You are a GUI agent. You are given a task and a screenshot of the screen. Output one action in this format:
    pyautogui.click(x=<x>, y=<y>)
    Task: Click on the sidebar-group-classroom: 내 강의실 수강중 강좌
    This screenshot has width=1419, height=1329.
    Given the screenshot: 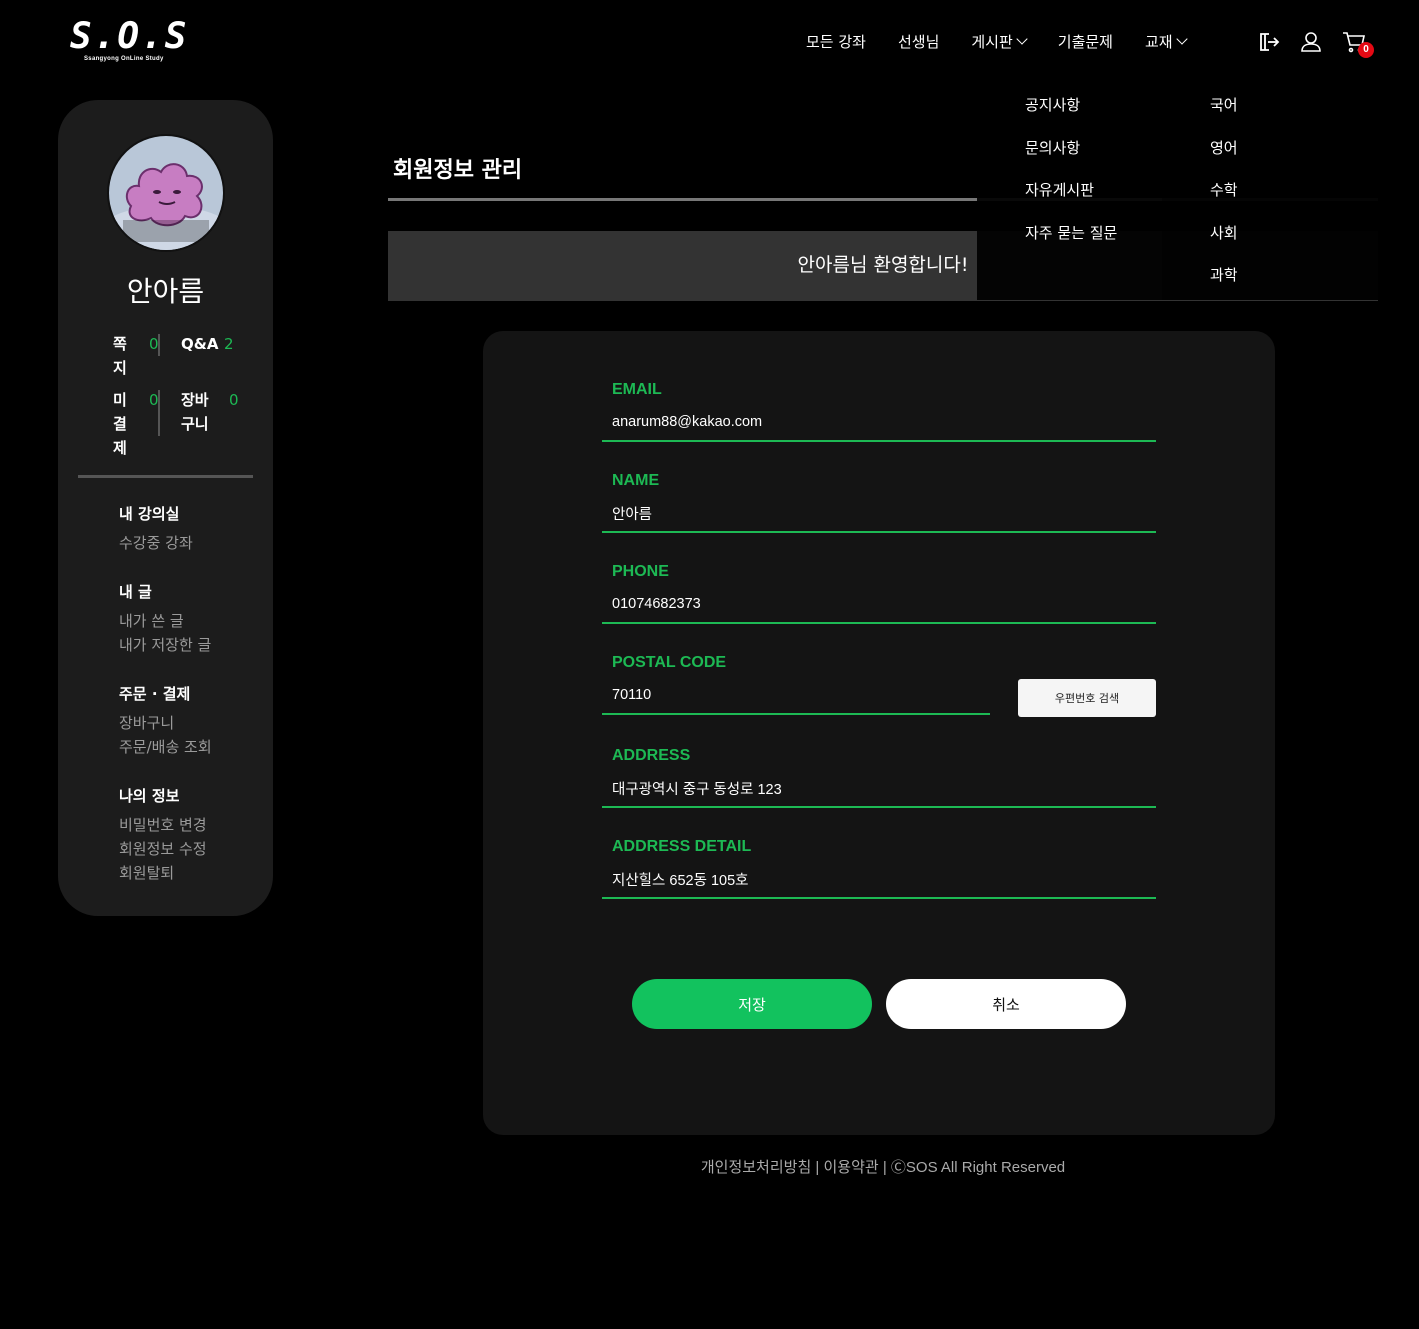 What is the action you would take?
    pyautogui.click(x=156, y=528)
    